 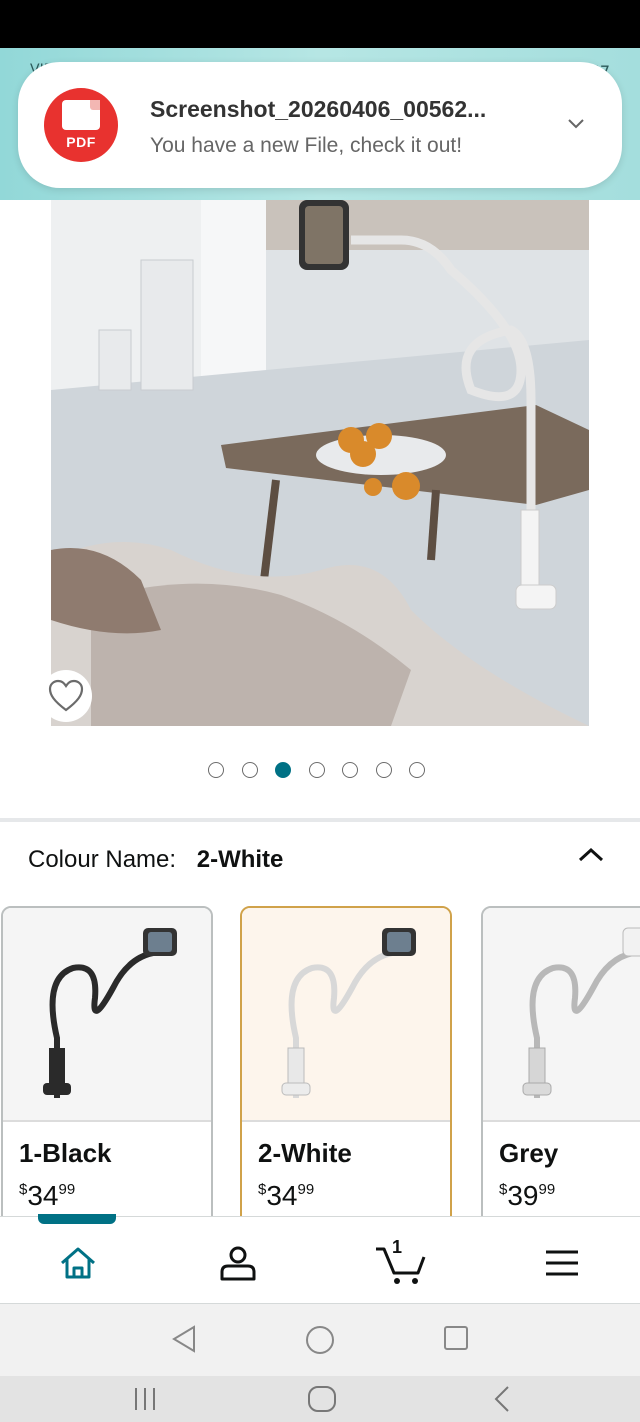 I want to click on top-bar, so click(x=320, y=24).